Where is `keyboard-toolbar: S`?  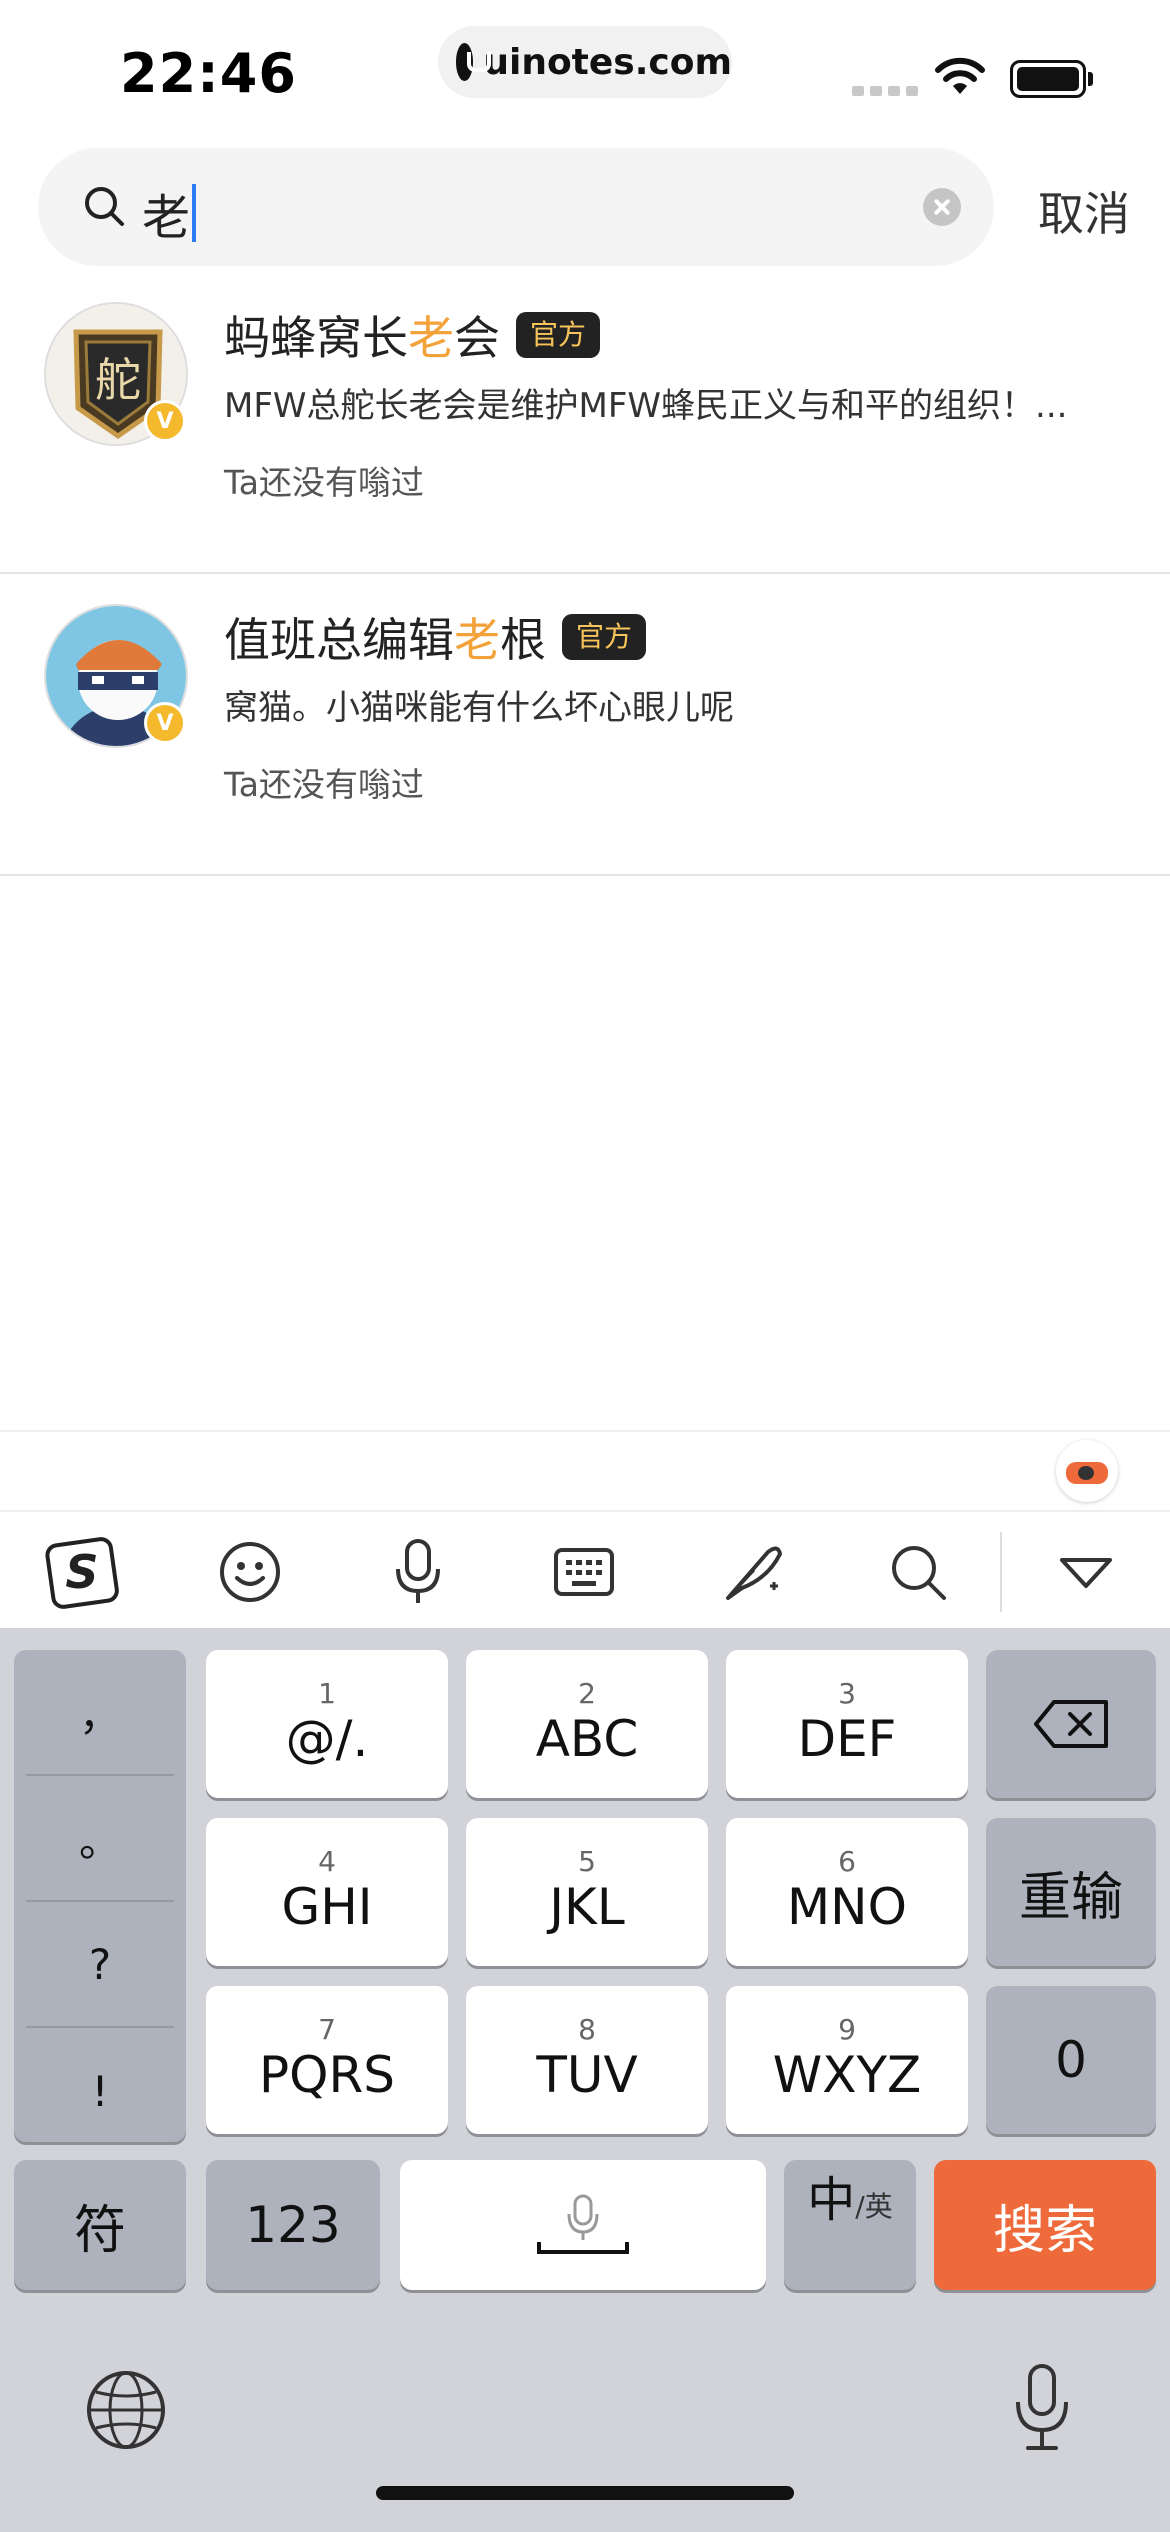 keyboard-toolbar: S is located at coordinates (585, 1569).